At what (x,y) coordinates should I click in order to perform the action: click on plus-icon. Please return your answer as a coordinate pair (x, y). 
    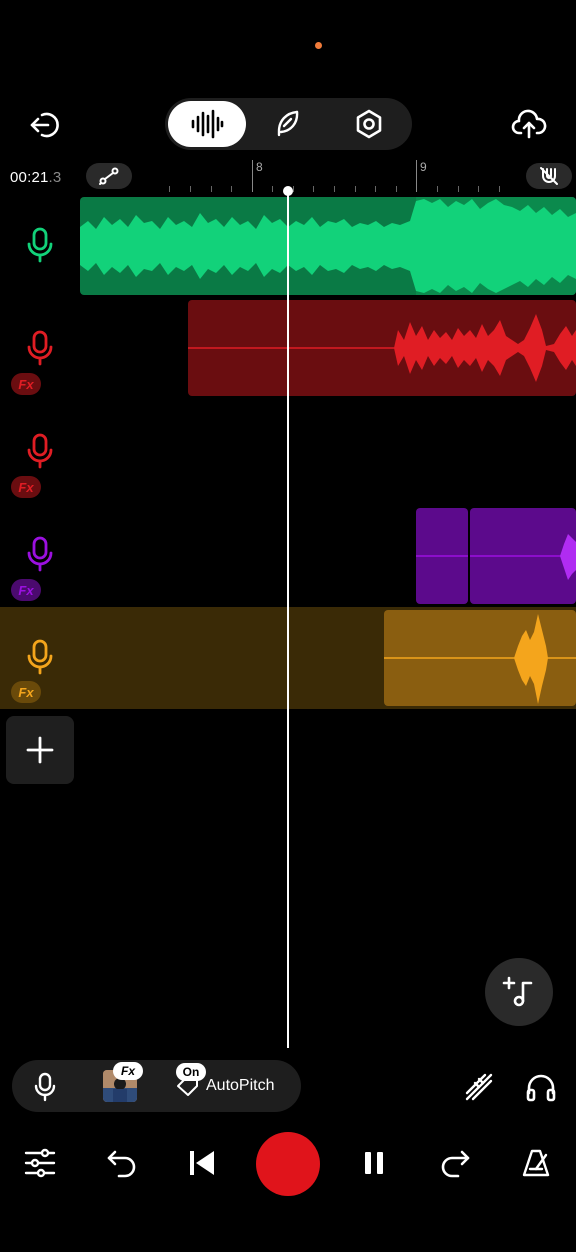
    Looking at the image, I should click on (40, 750).